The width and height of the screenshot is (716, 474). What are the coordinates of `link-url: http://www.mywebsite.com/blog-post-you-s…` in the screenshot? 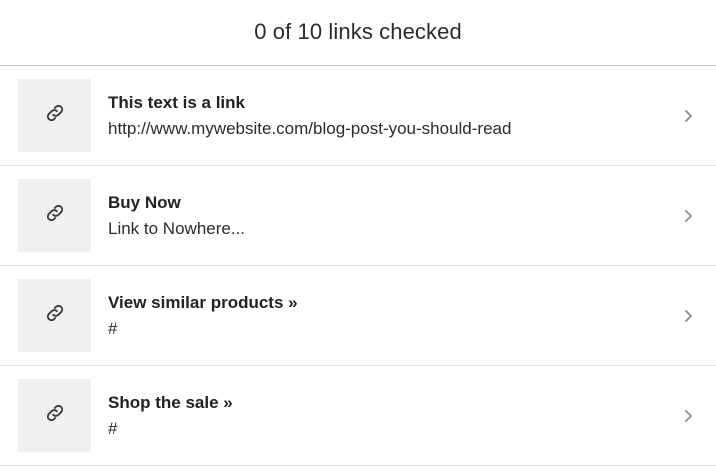 It's located at (310, 128).